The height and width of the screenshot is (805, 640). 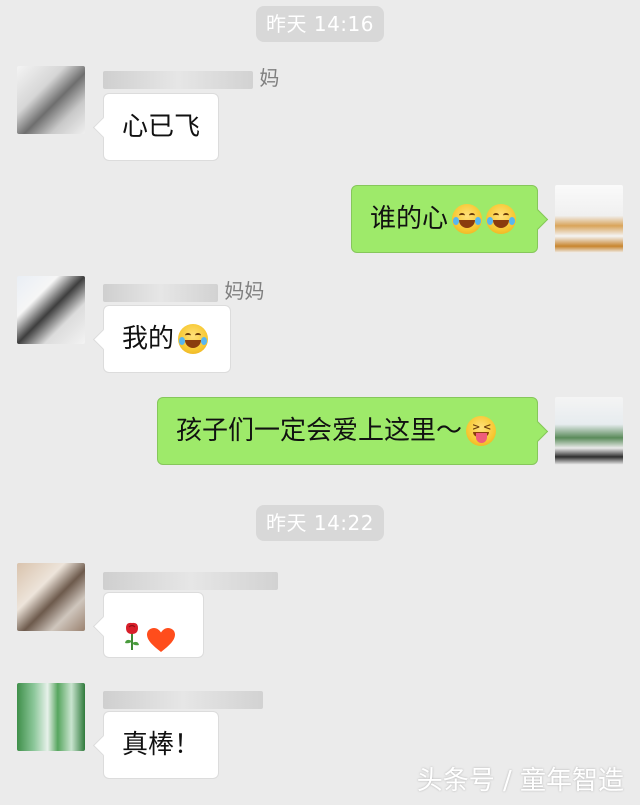 What do you see at coordinates (244, 291) in the screenshot?
I see `sender-name-text: 妈妈` at bounding box center [244, 291].